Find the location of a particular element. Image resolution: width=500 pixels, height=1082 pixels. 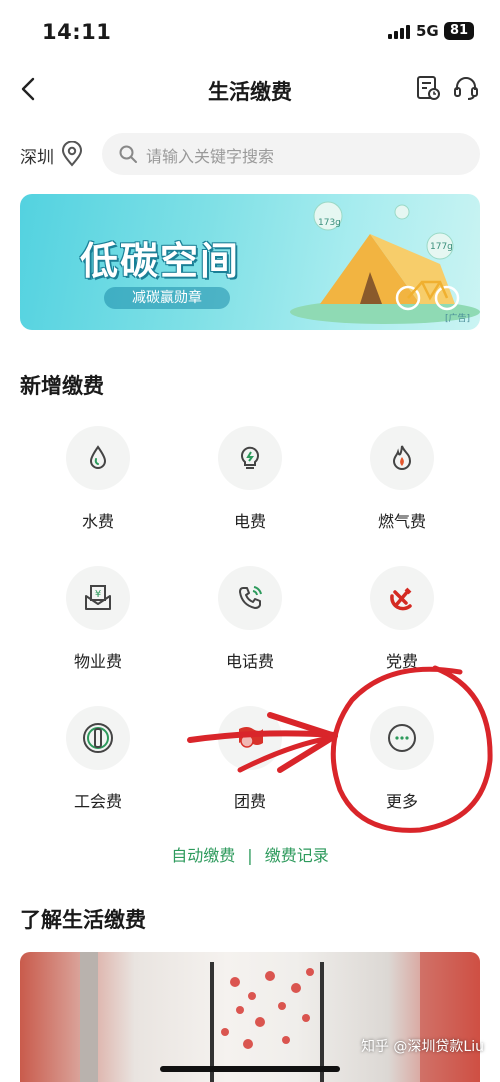

phone-icon is located at coordinates (250, 598).